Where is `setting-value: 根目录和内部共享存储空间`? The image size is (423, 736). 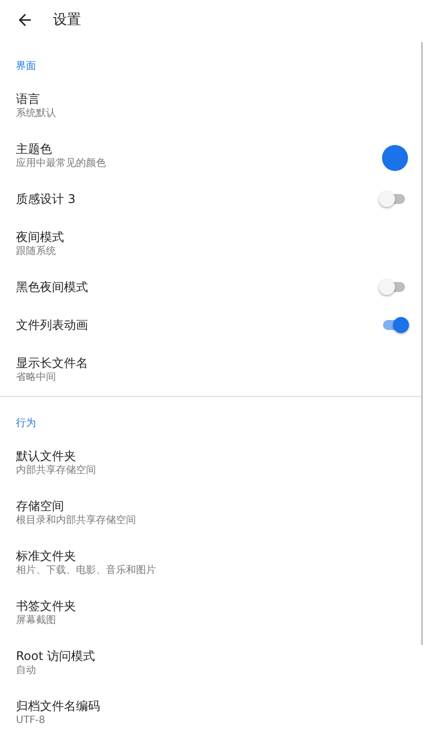 setting-value: 根目录和内部共享存储空间 is located at coordinates (76, 521).